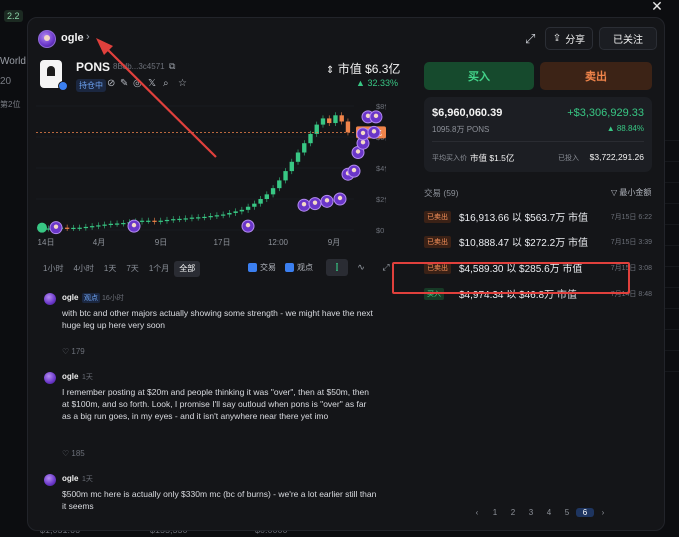 The image size is (679, 537). I want to click on candlestick-icon: ⫿, so click(337, 267).